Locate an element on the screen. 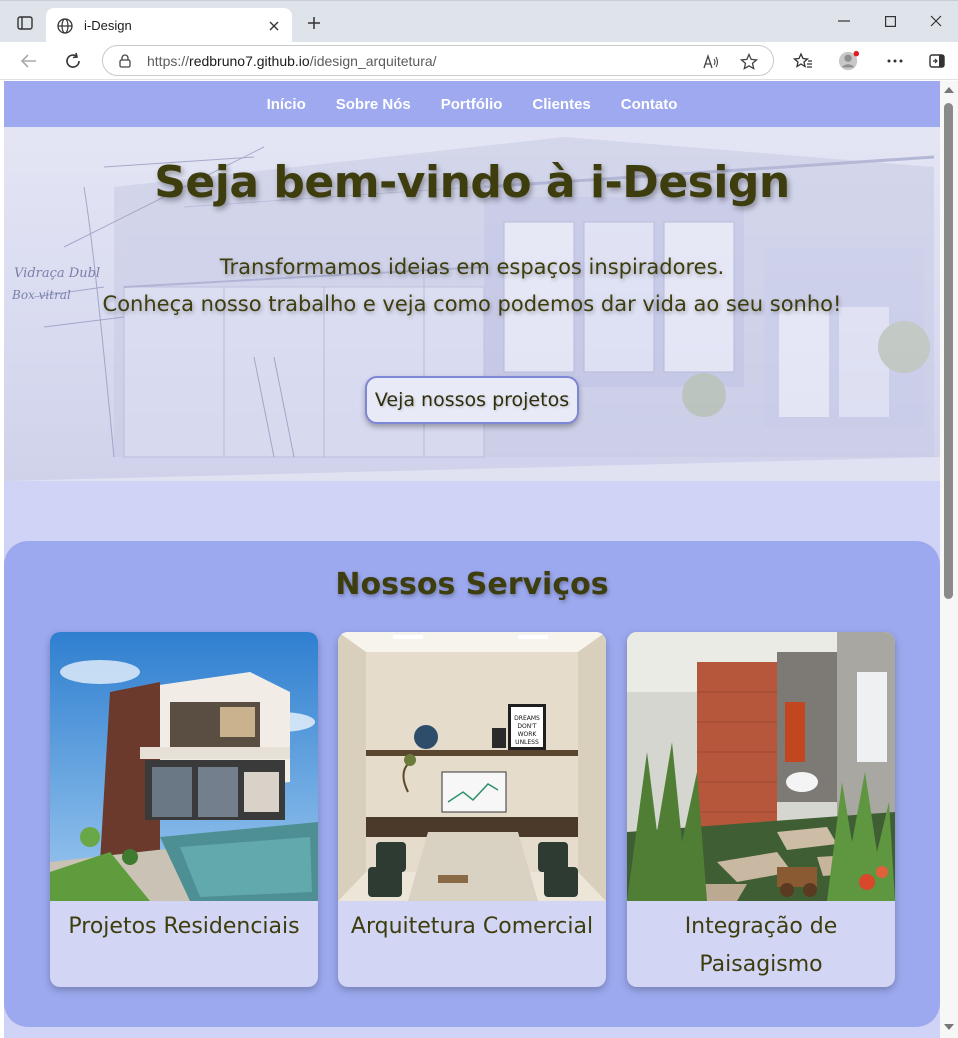 This screenshot has width=958, height=1038. svg-text: WORK is located at coordinates (528, 734).